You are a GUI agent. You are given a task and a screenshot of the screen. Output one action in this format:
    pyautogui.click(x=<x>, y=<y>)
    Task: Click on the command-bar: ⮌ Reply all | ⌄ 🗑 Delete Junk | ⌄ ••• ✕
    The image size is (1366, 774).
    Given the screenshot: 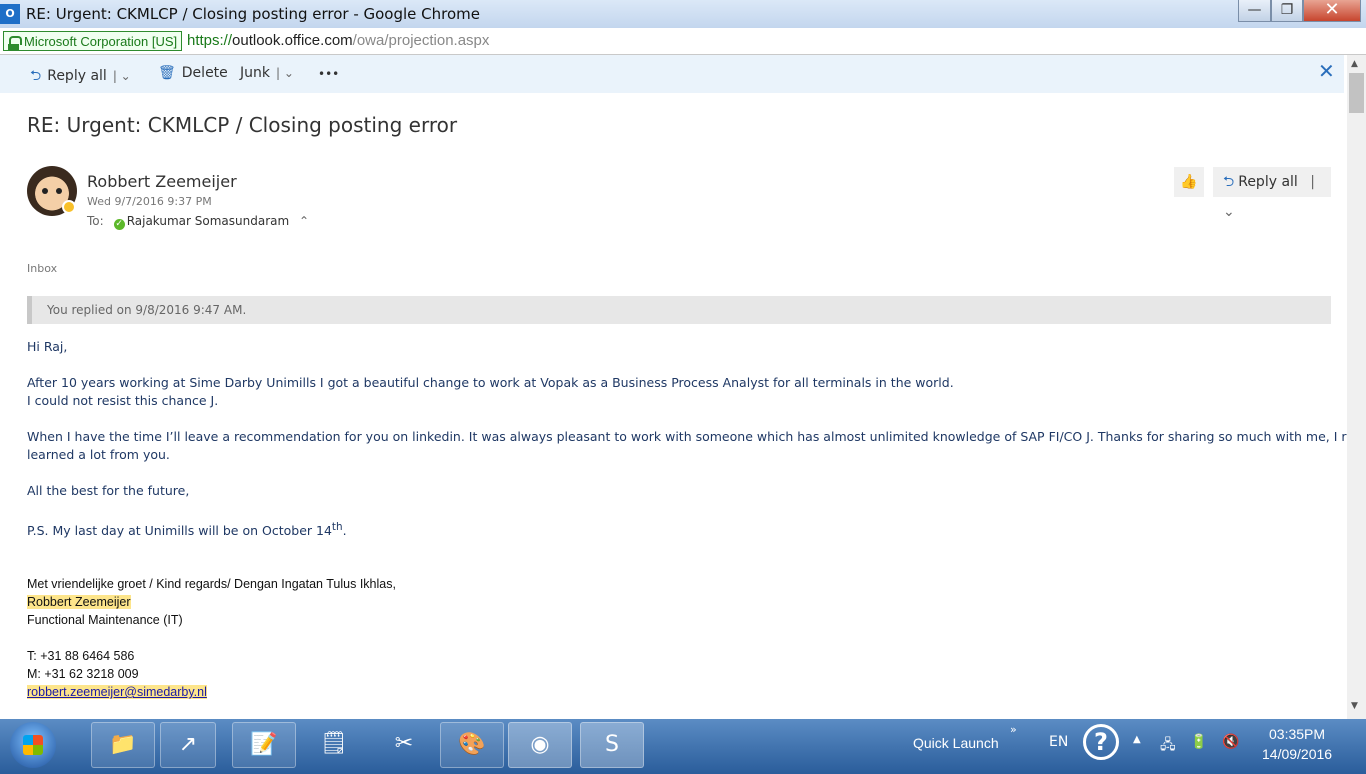 What is the action you would take?
    pyautogui.click(x=672, y=74)
    